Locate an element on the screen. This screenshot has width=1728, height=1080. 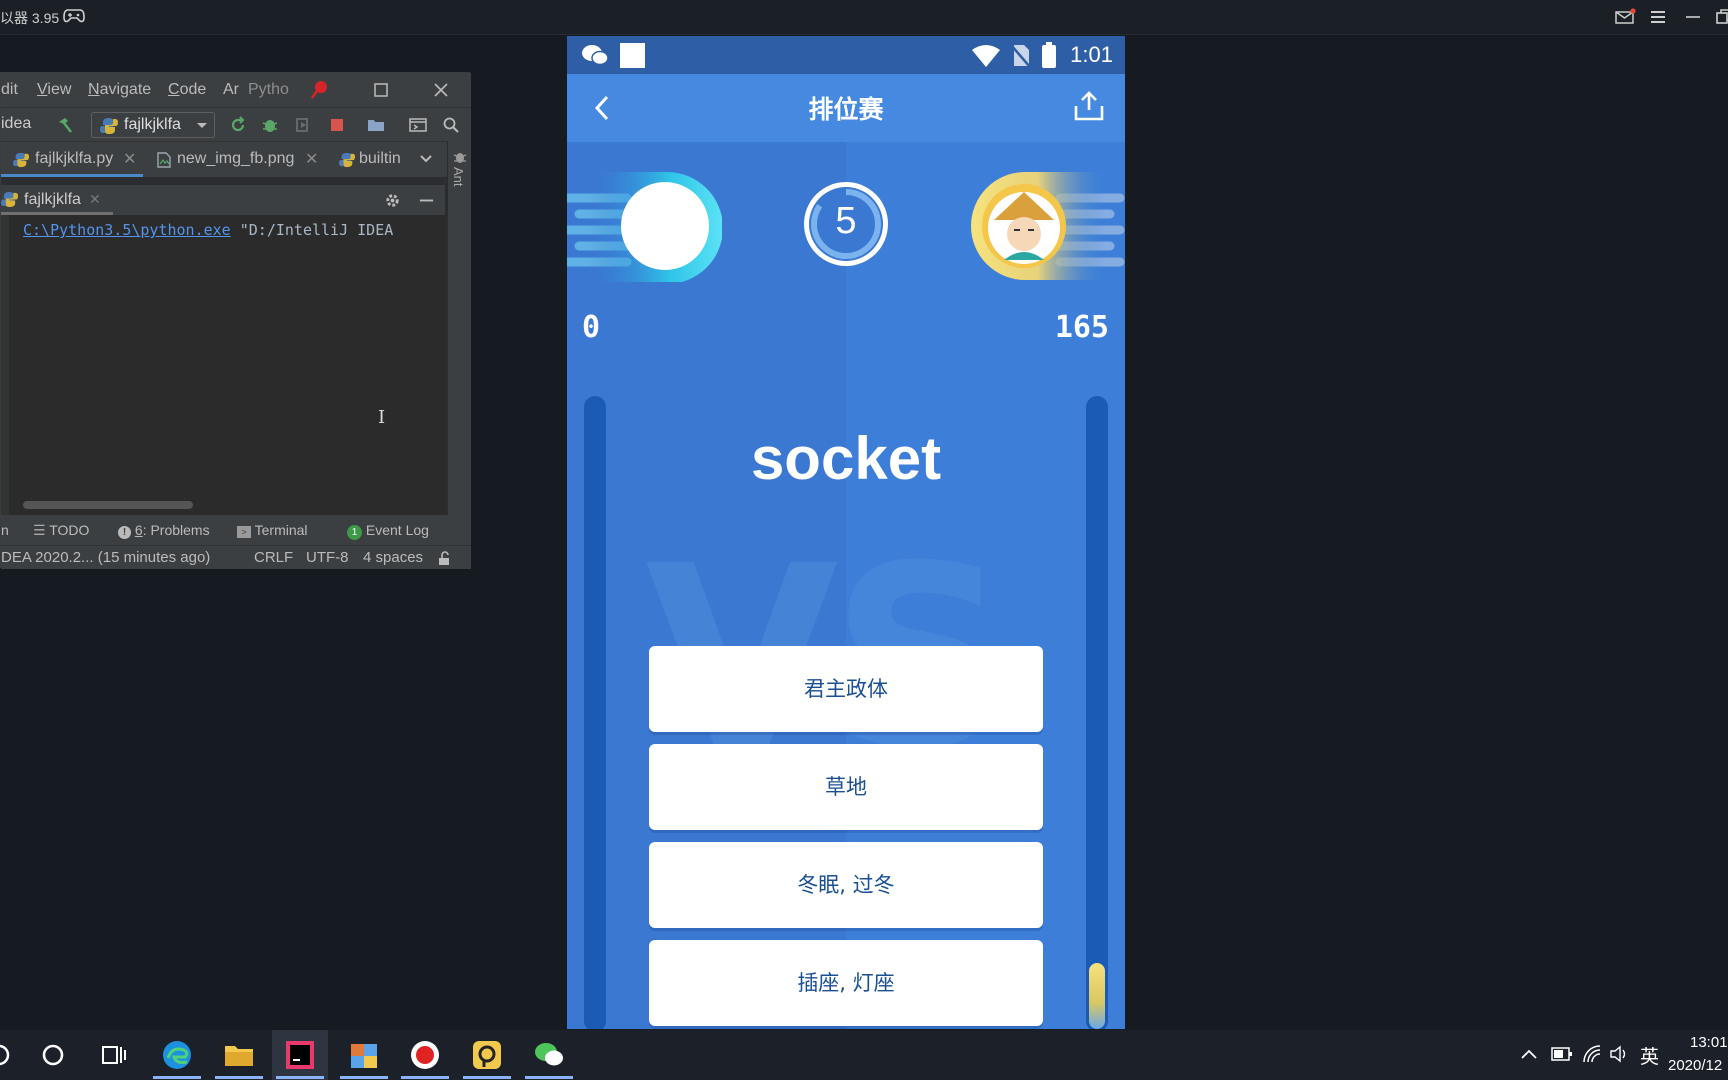
left-player-avatar is located at coordinates (665, 226).